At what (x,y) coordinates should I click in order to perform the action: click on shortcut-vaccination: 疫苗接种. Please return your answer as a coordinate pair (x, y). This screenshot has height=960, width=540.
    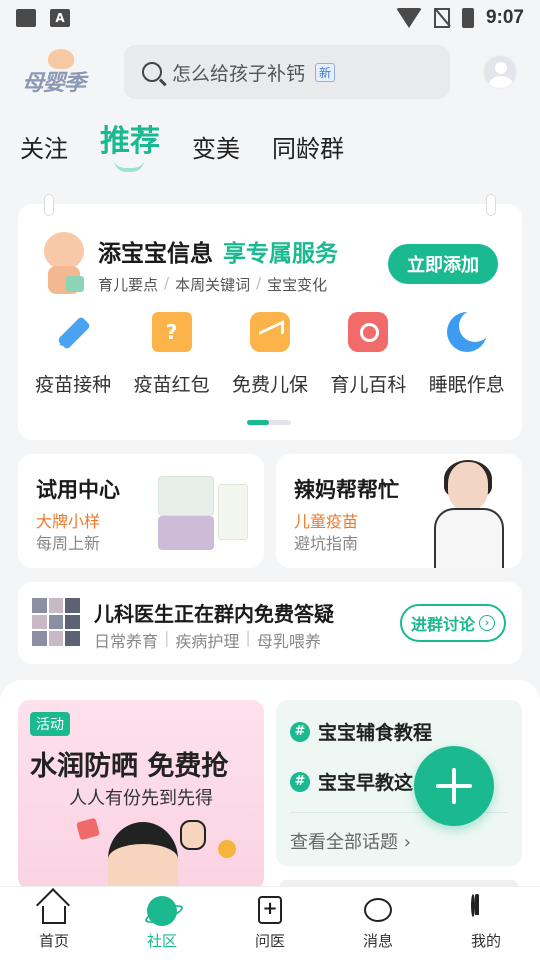
    Looking at the image, I should click on (73, 354).